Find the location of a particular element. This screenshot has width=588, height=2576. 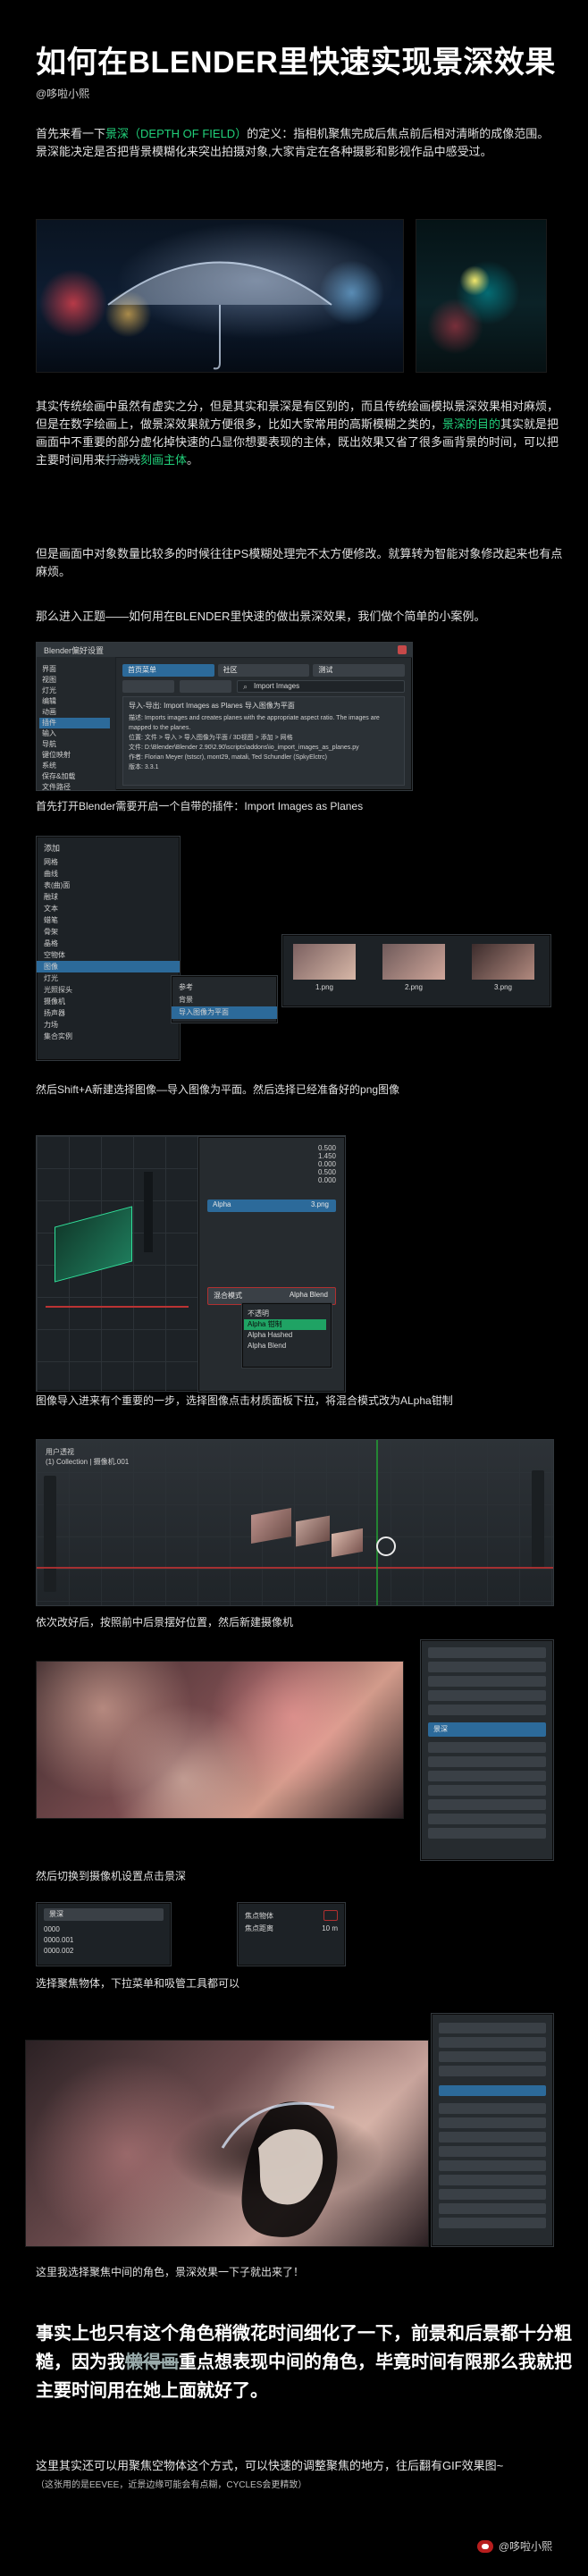

sidebar-item-interface: 界面 is located at coordinates (76, 670).